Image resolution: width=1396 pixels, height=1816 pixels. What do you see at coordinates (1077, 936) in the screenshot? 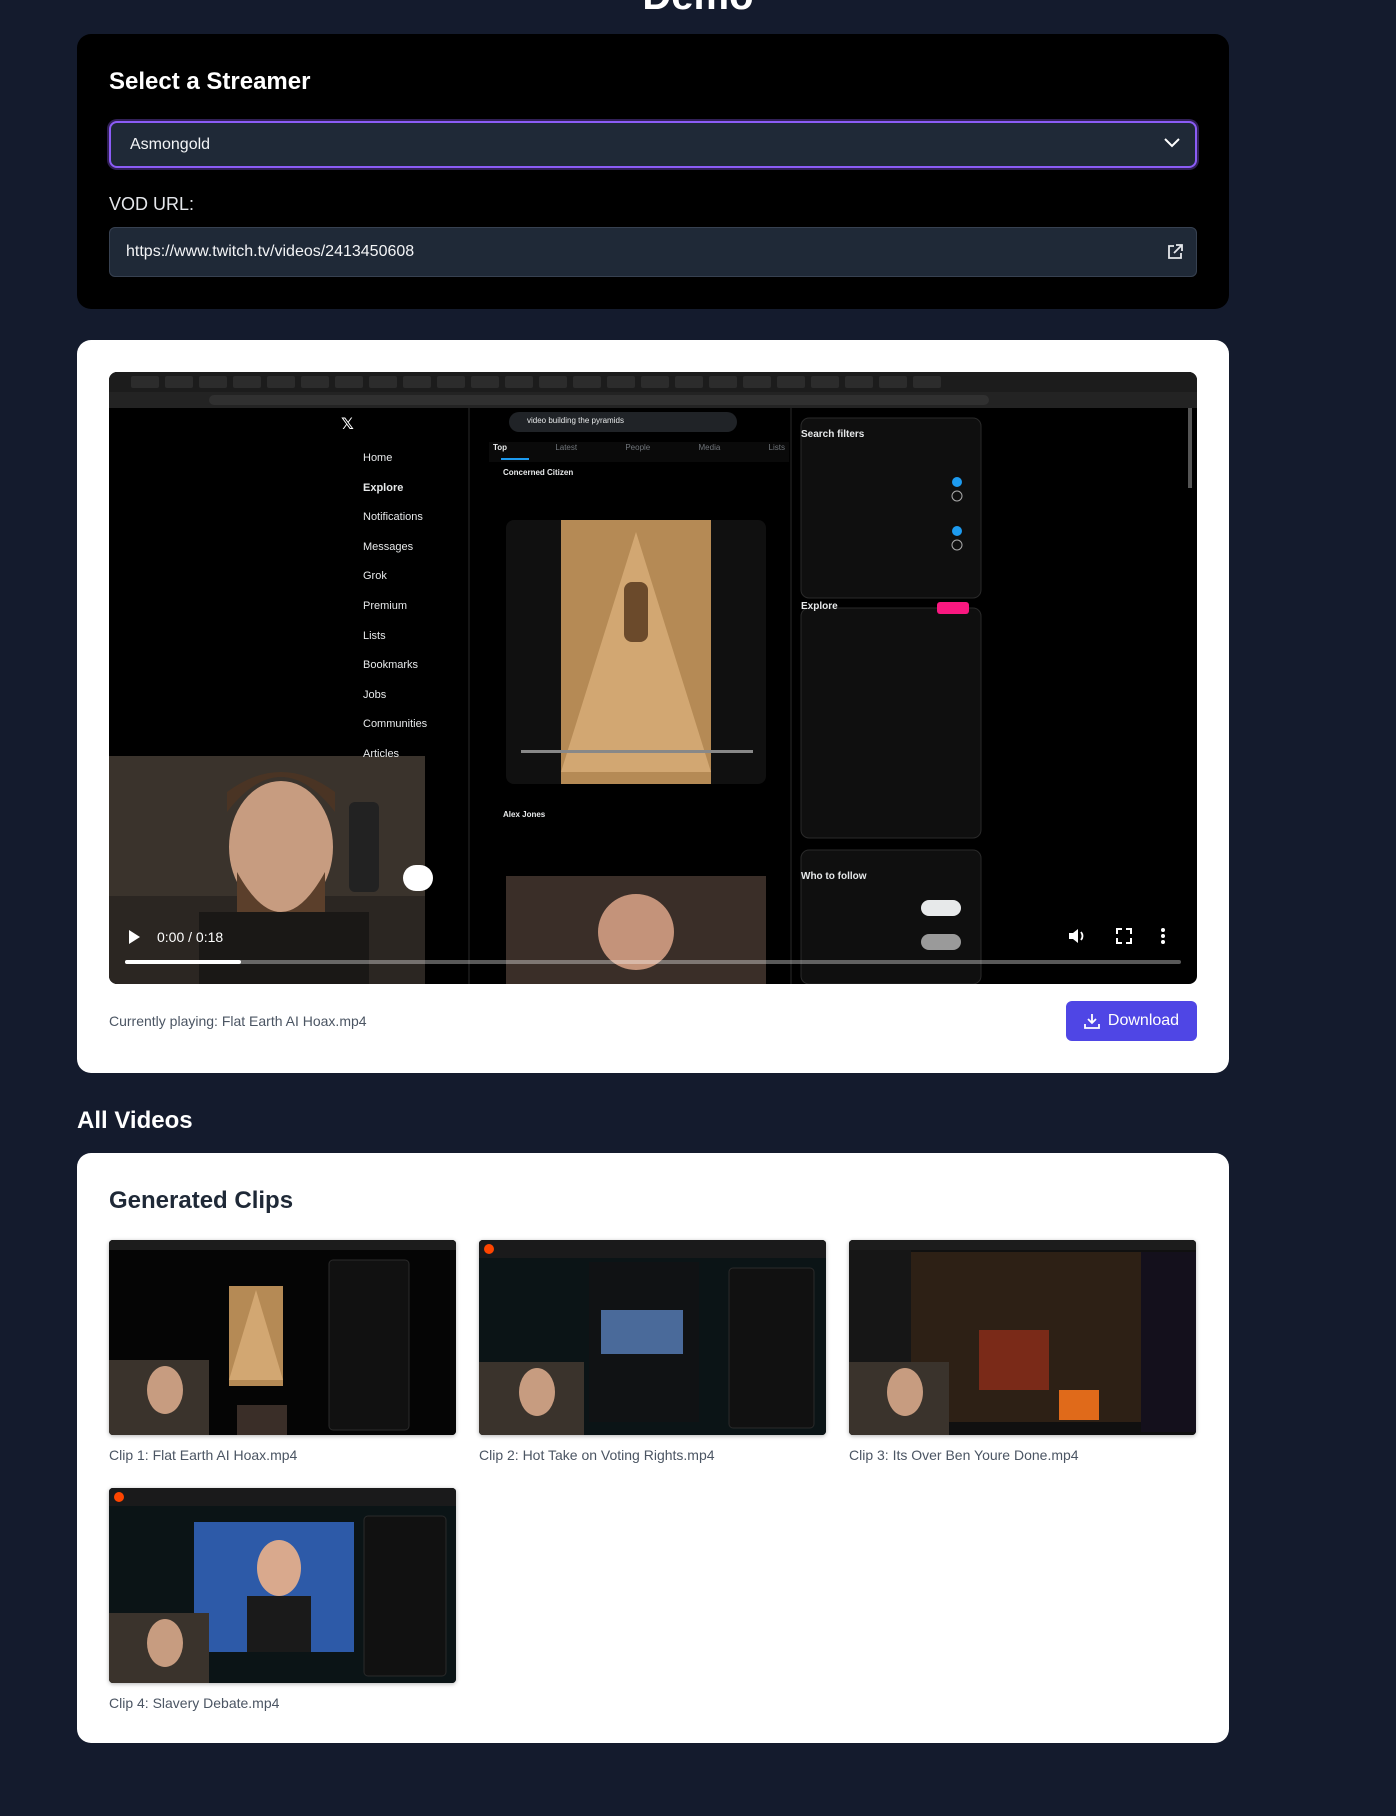
I see `volume-icon` at bounding box center [1077, 936].